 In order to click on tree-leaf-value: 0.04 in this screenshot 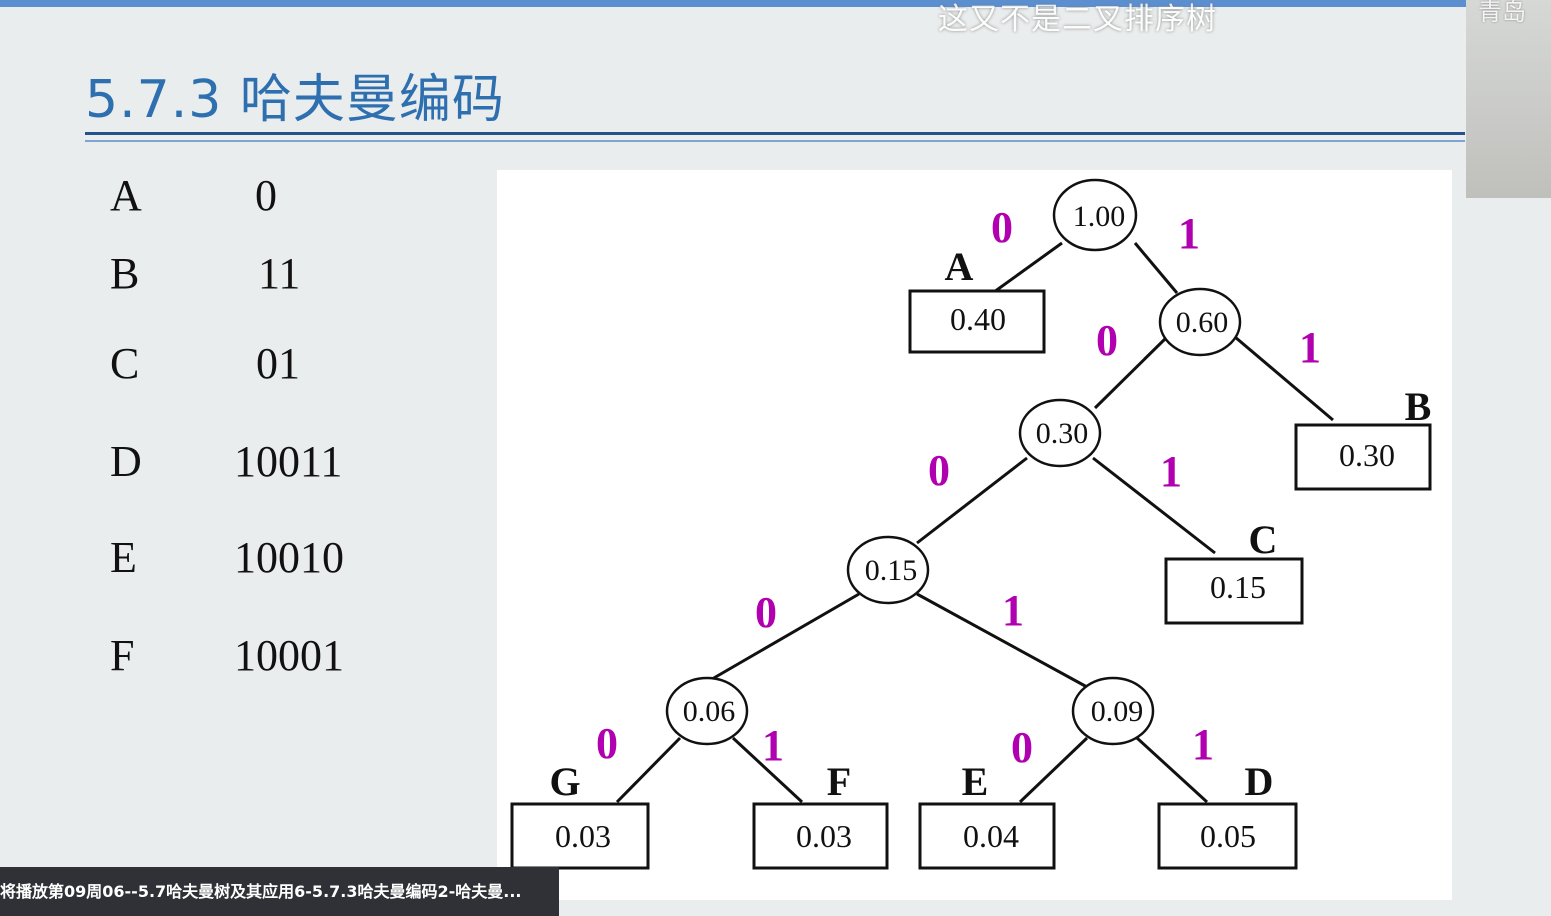, I will do `click(991, 836)`.